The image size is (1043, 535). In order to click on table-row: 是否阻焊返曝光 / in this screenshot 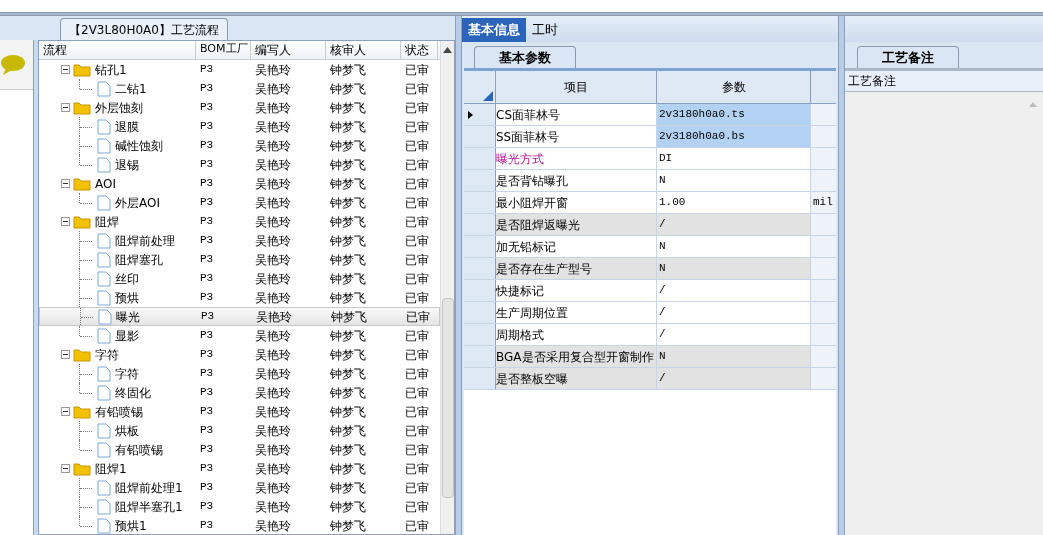, I will do `click(650, 225)`.